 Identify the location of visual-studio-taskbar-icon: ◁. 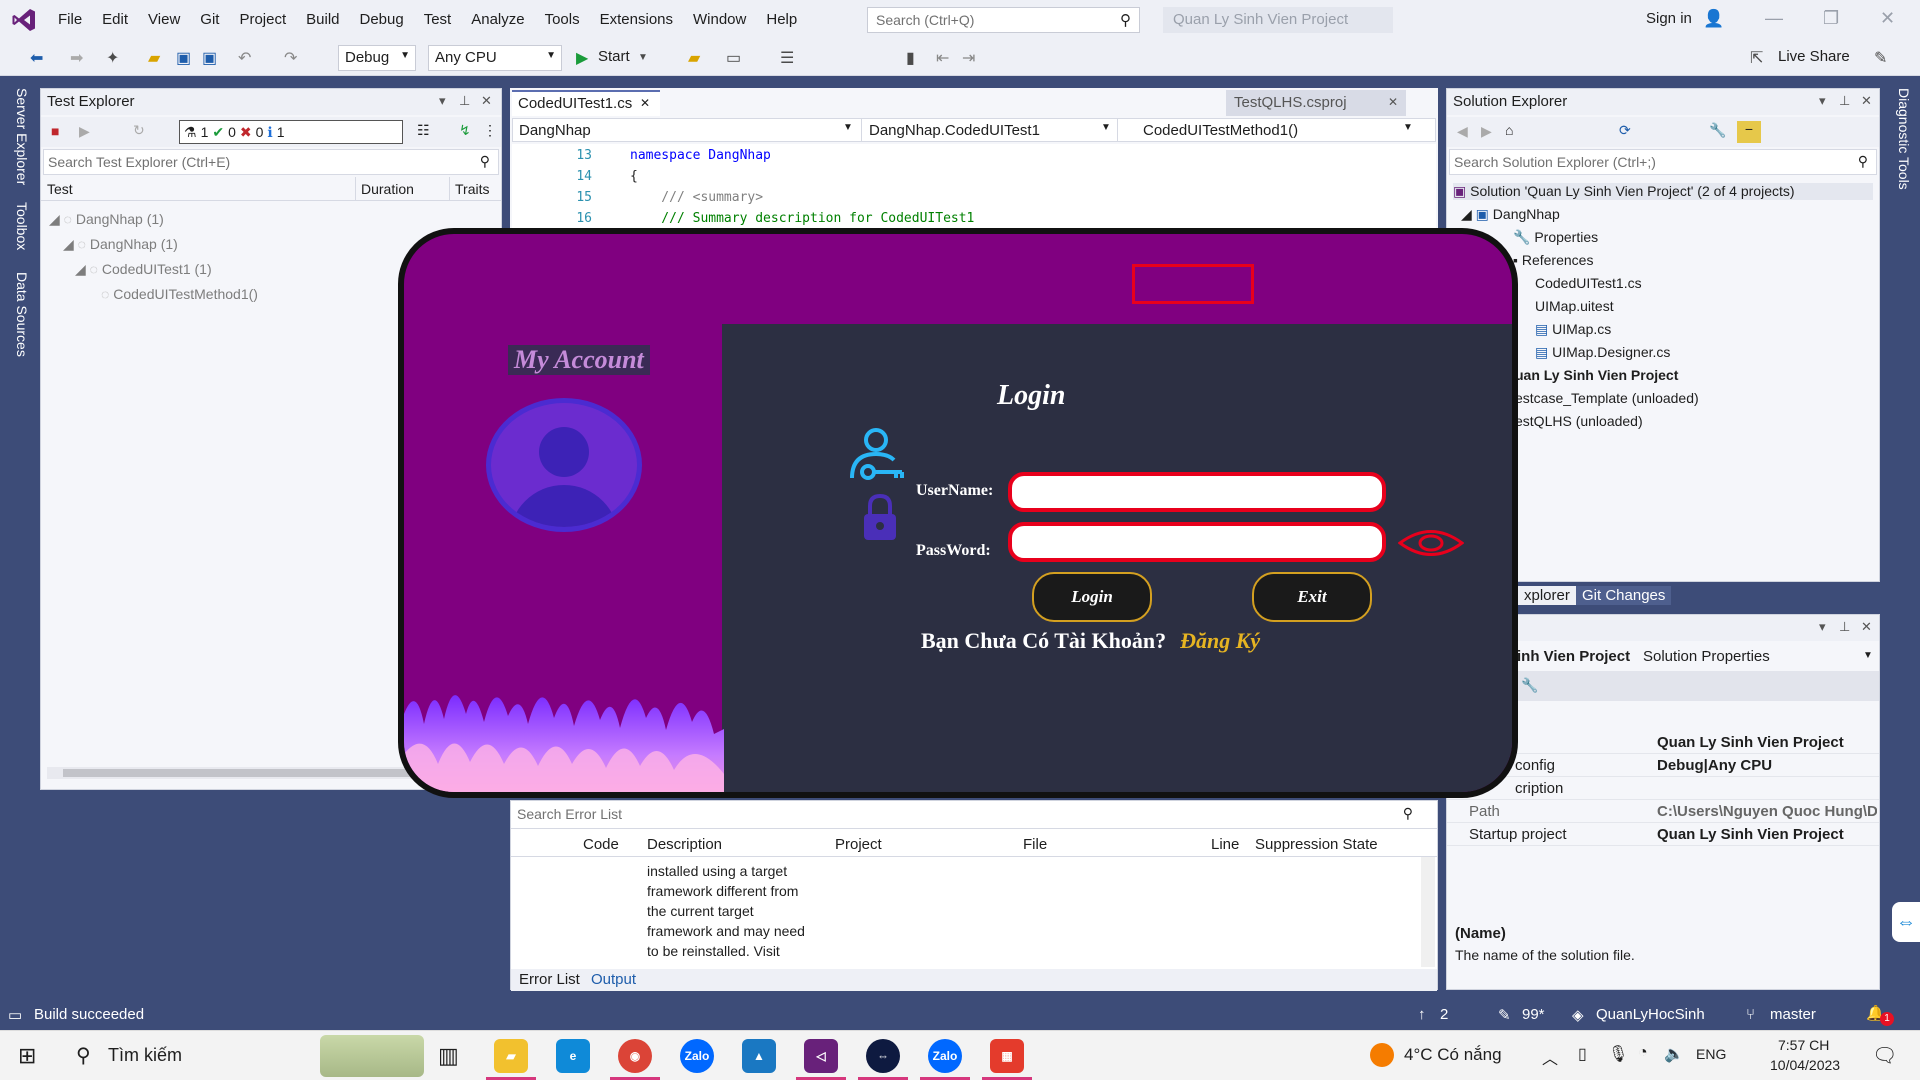
(821, 1056).